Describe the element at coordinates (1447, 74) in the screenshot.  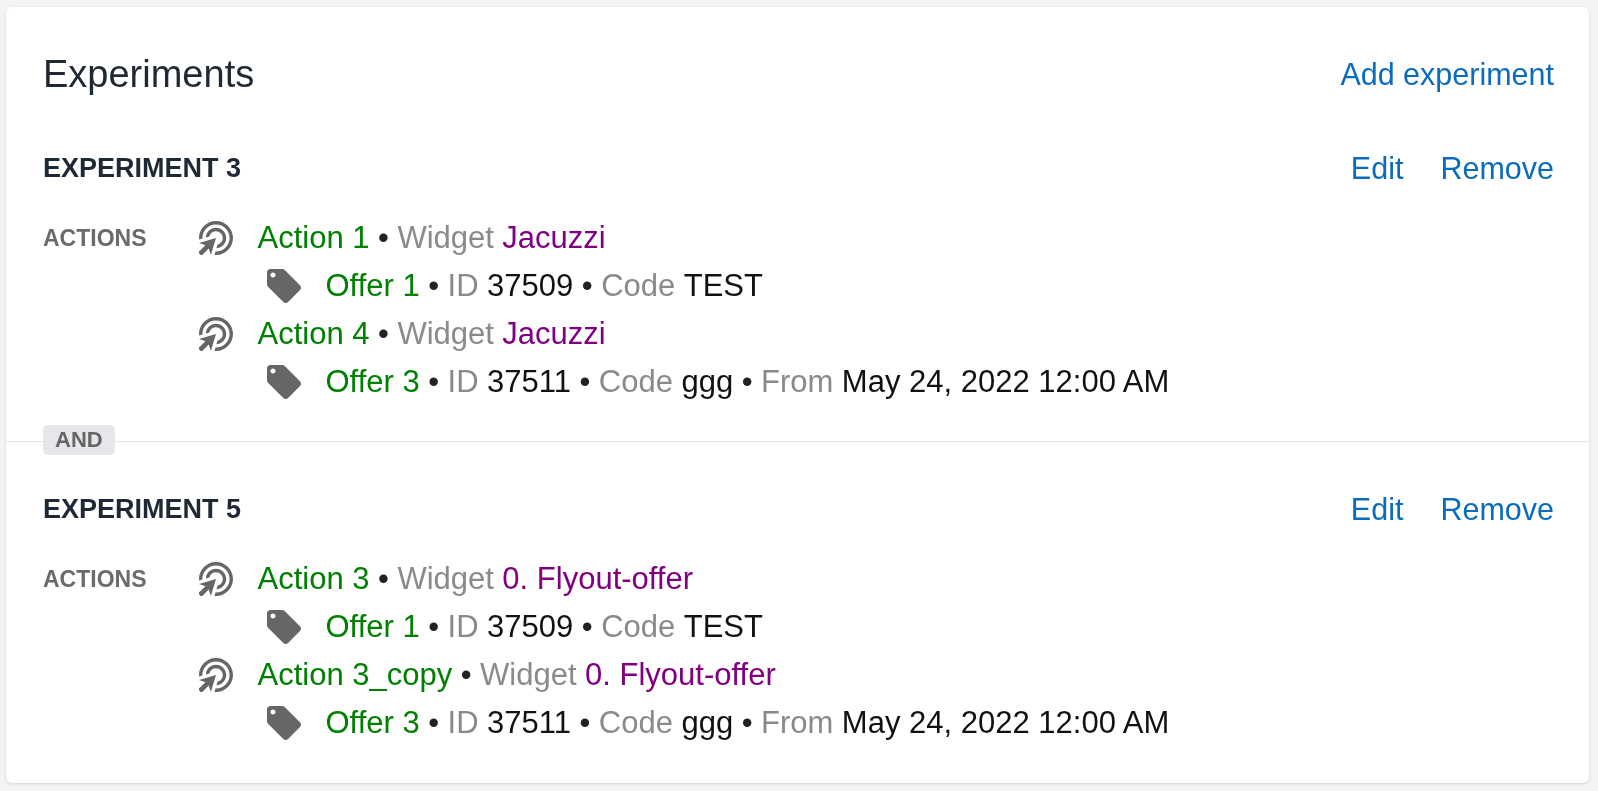
I see `add-experiment-link: Add experiment` at that location.